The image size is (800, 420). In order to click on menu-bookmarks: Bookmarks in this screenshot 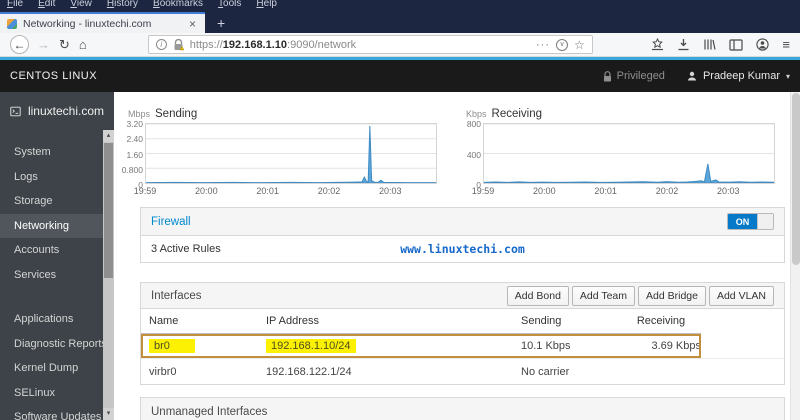, I will do `click(178, 5)`.